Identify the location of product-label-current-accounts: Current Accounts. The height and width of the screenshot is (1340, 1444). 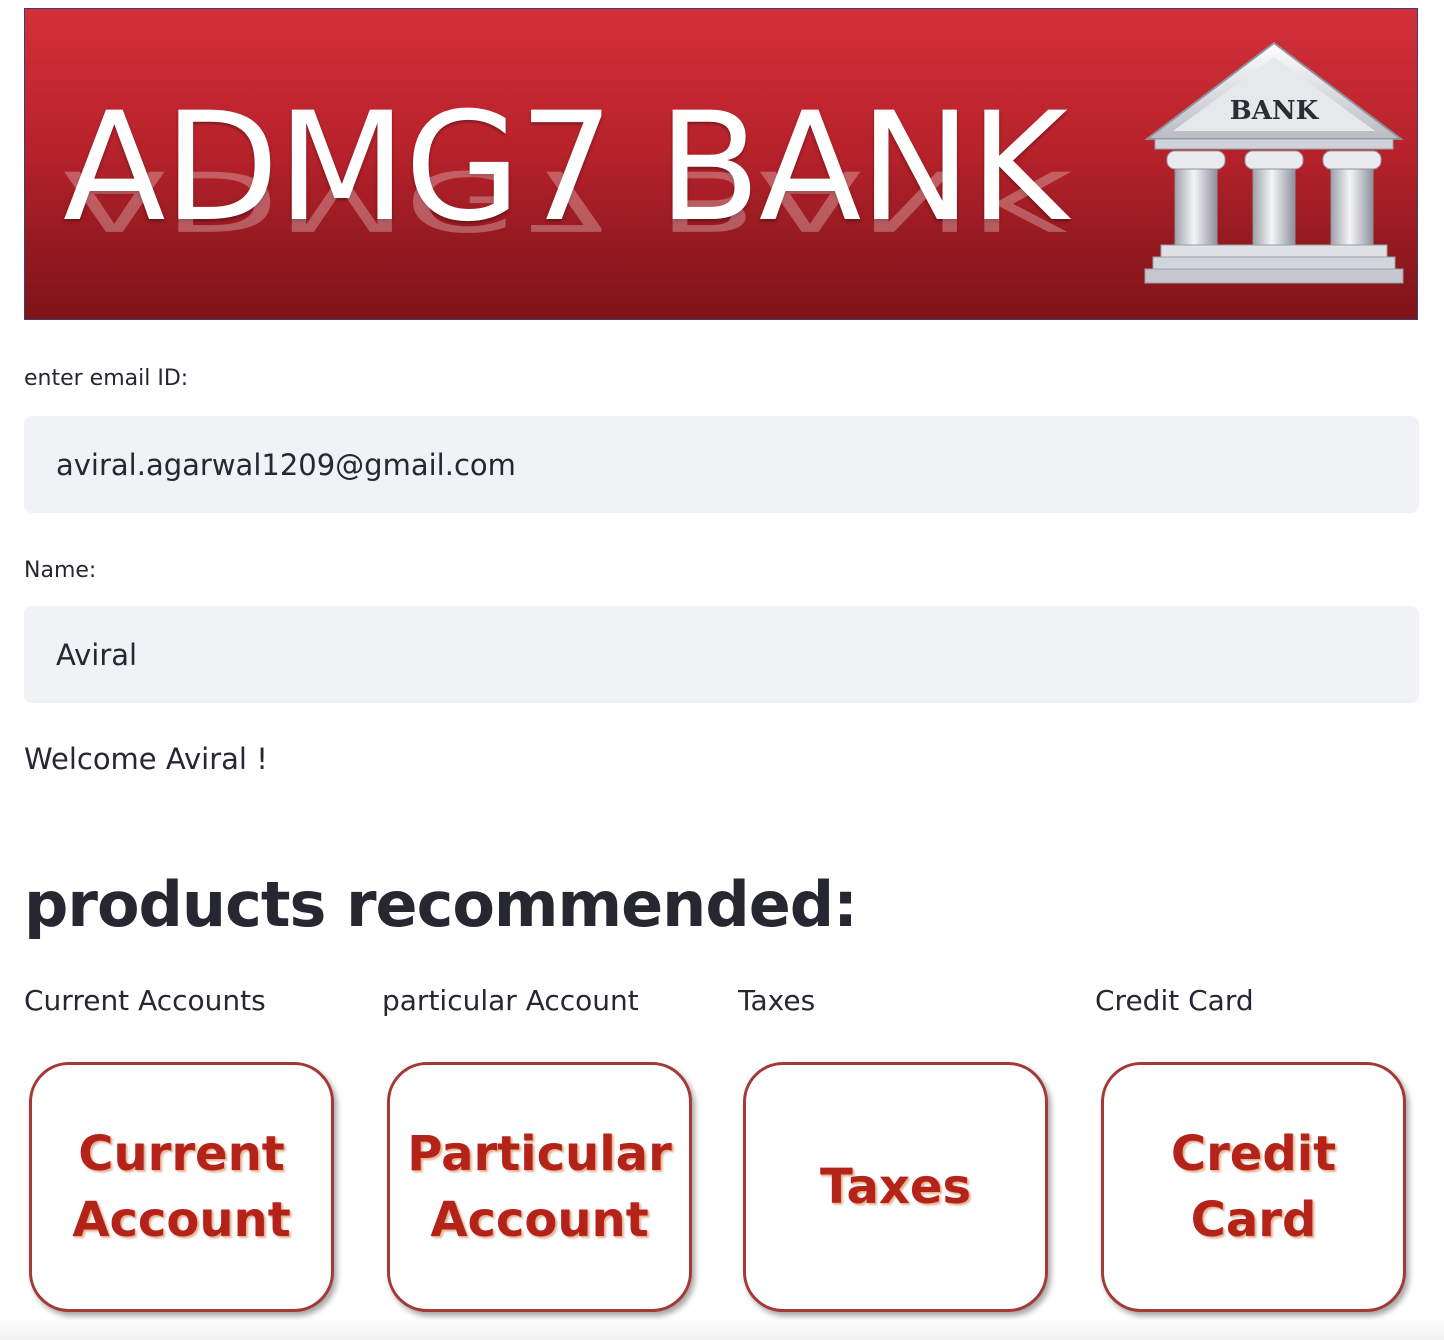
(145, 1000).